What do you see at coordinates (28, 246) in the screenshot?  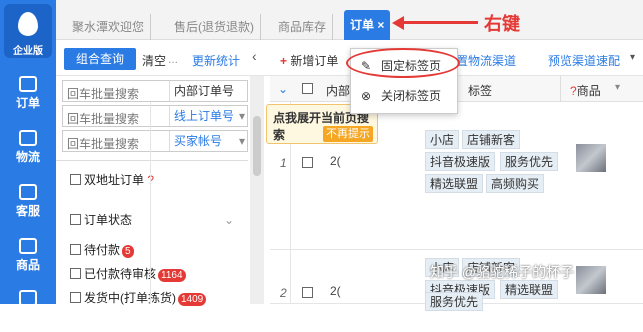 I see `product-icon` at bounding box center [28, 246].